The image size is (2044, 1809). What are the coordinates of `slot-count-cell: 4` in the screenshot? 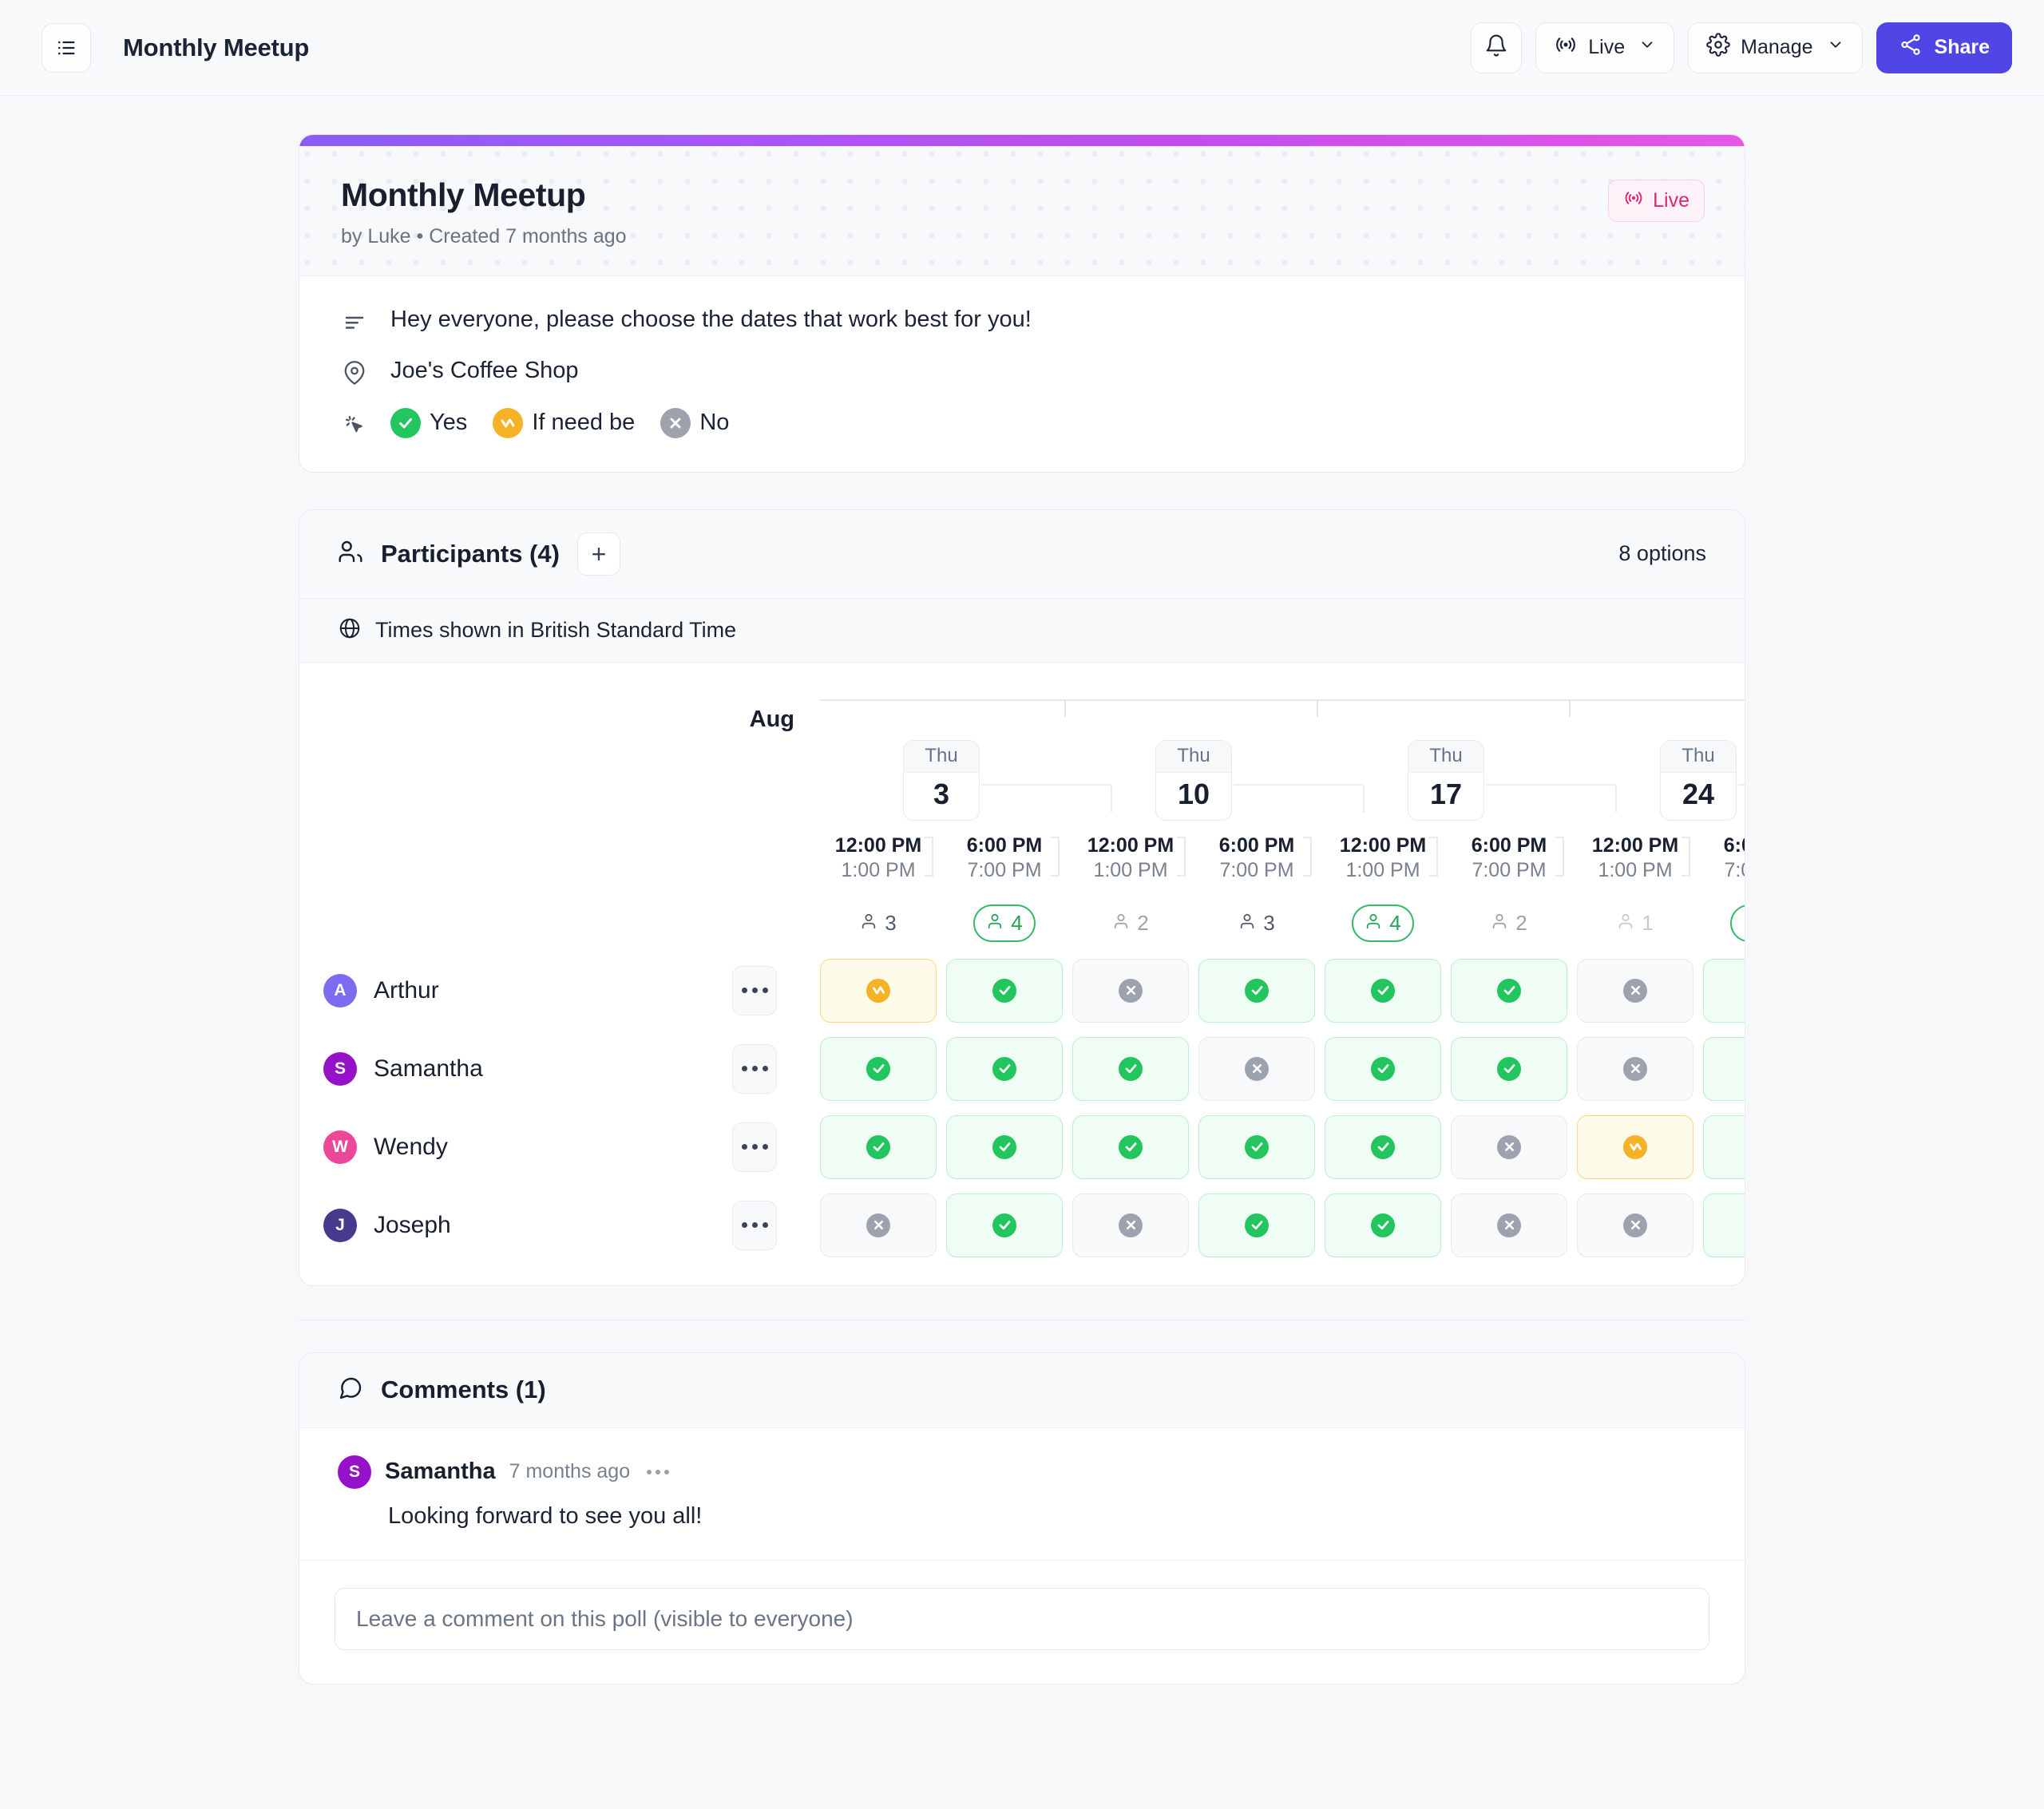 It's located at (1004, 924).